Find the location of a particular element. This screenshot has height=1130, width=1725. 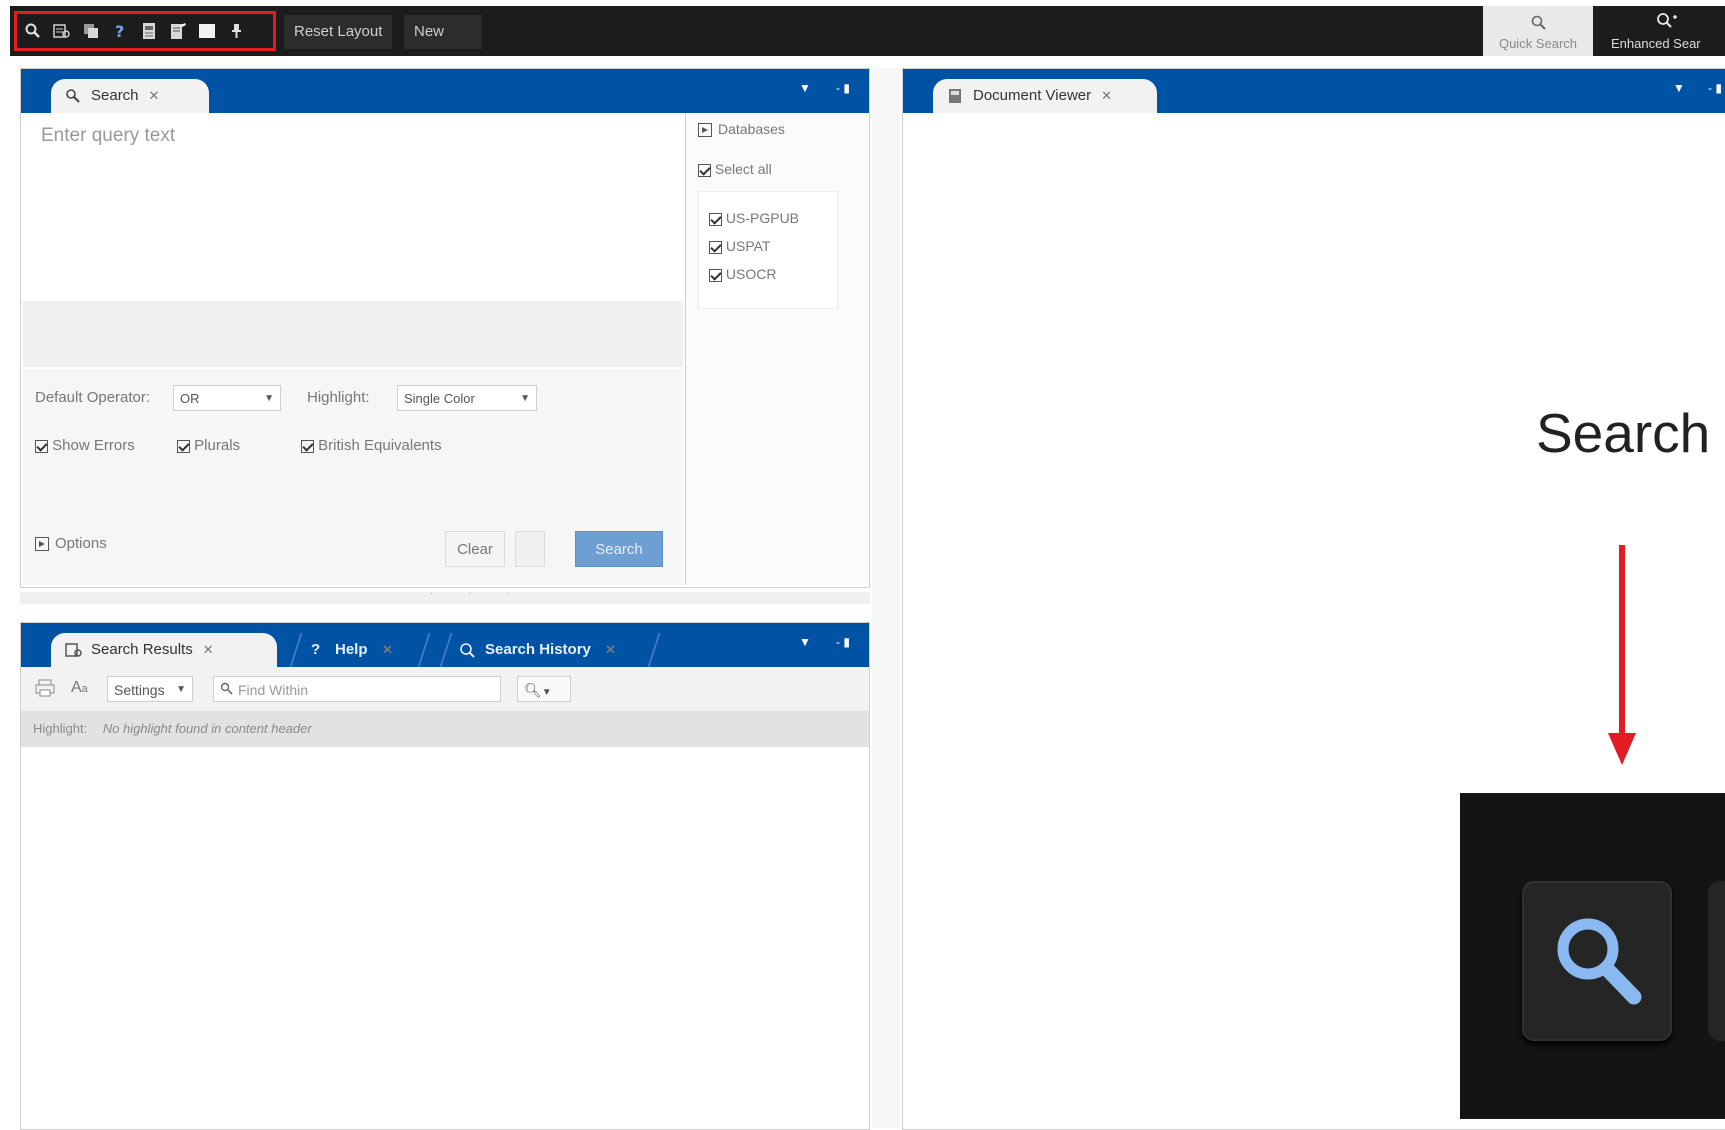

copy-icon is located at coordinates (91, 31).